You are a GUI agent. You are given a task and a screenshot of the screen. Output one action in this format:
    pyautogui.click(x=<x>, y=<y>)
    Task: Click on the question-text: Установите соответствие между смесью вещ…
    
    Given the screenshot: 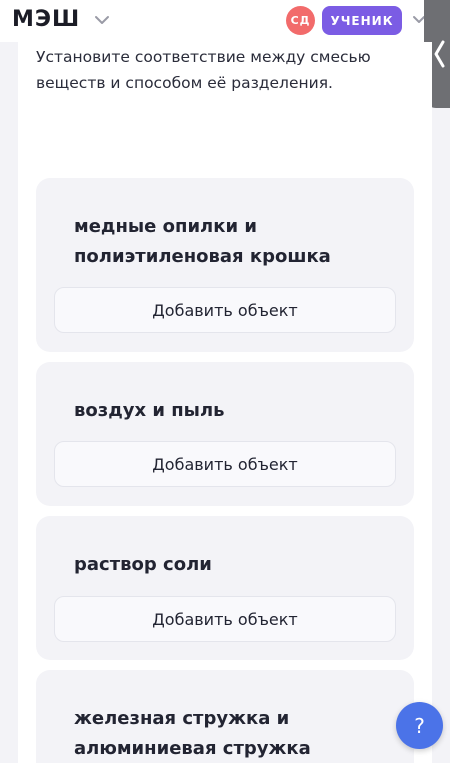 What is the action you would take?
    pyautogui.click(x=203, y=70)
    